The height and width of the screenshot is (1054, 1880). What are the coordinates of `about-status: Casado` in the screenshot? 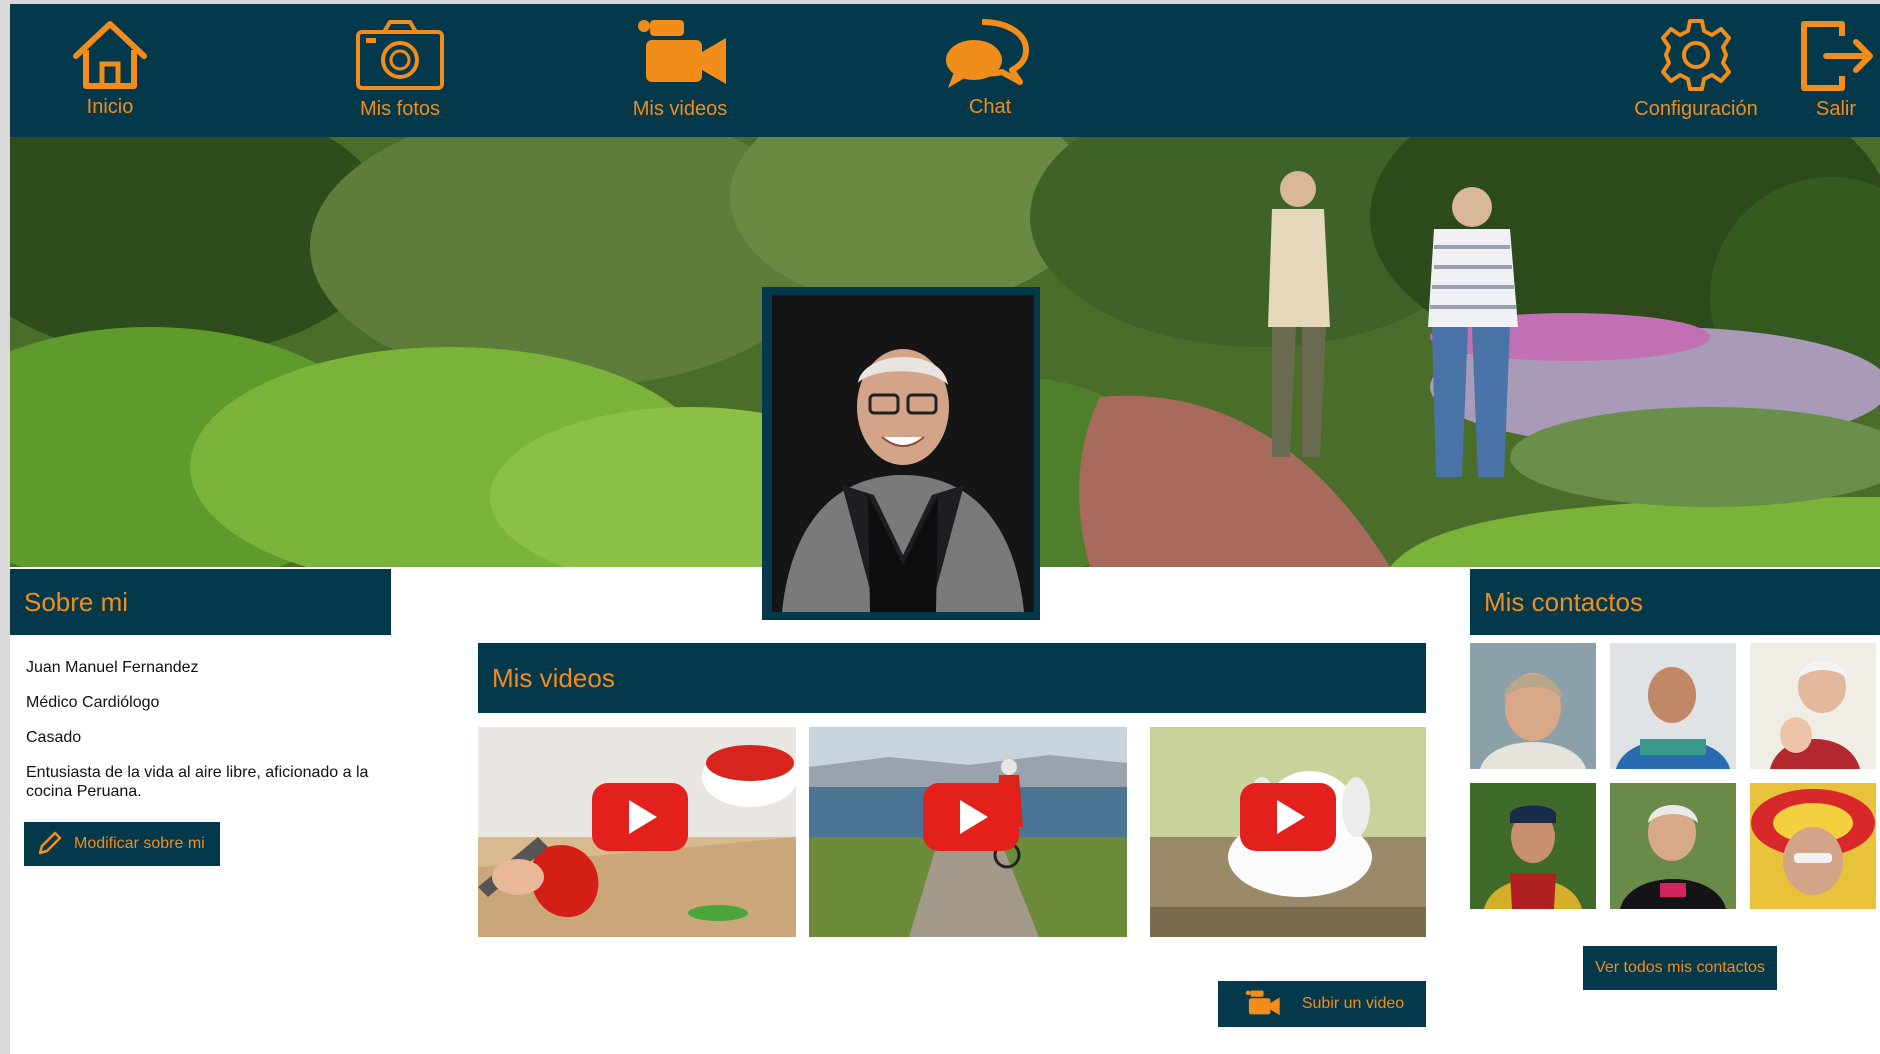 It's located at (54, 737).